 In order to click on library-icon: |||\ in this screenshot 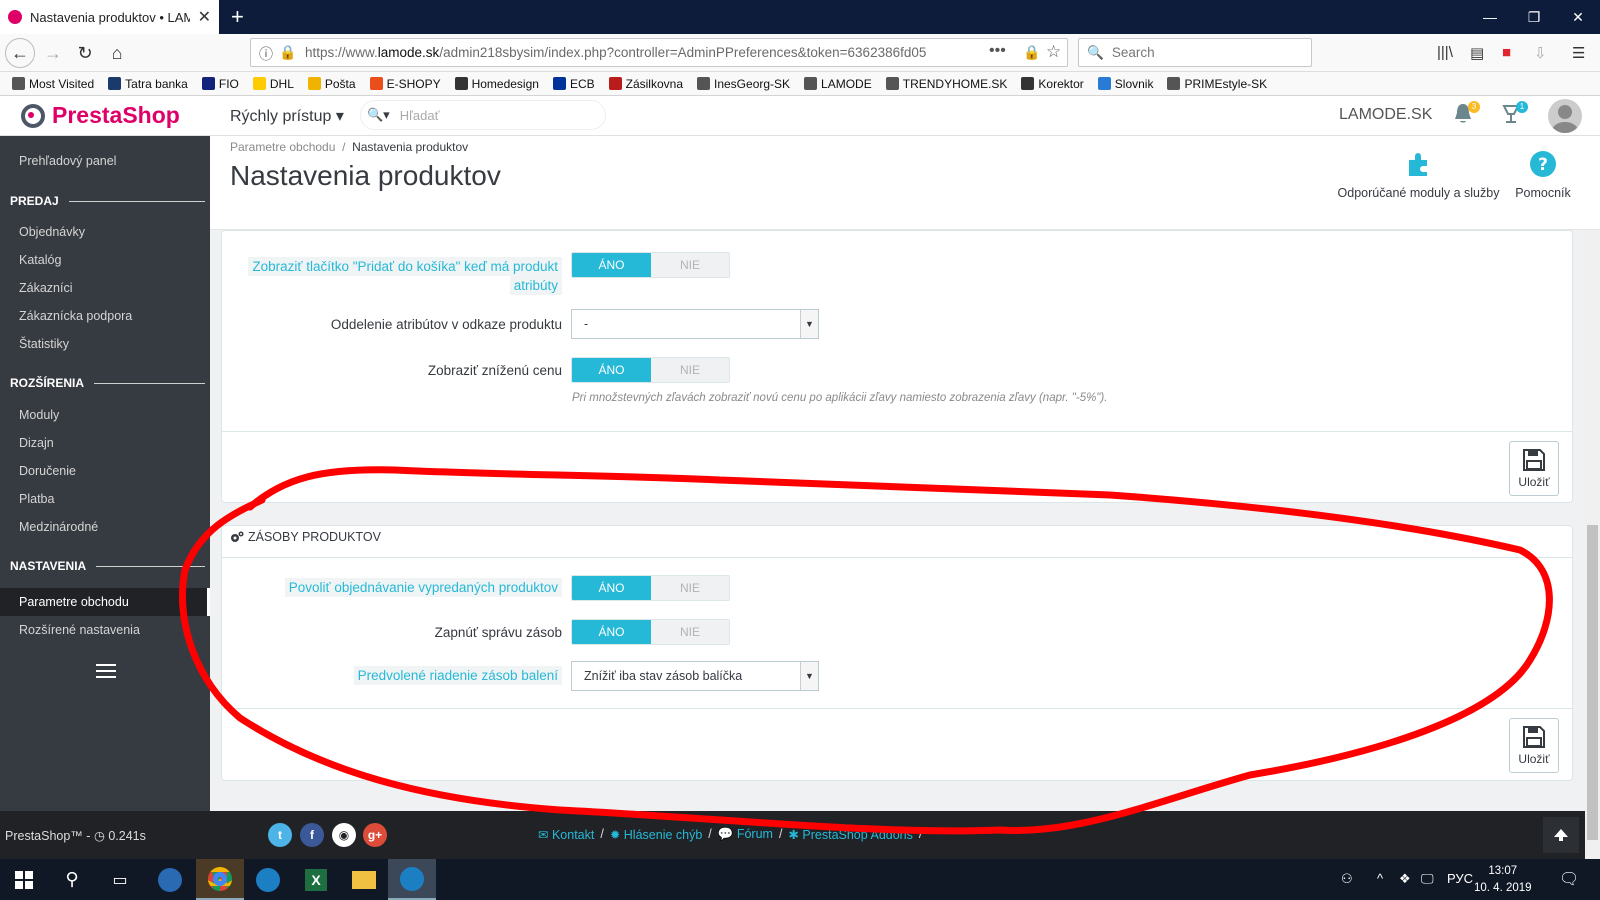, I will do `click(1445, 52)`.